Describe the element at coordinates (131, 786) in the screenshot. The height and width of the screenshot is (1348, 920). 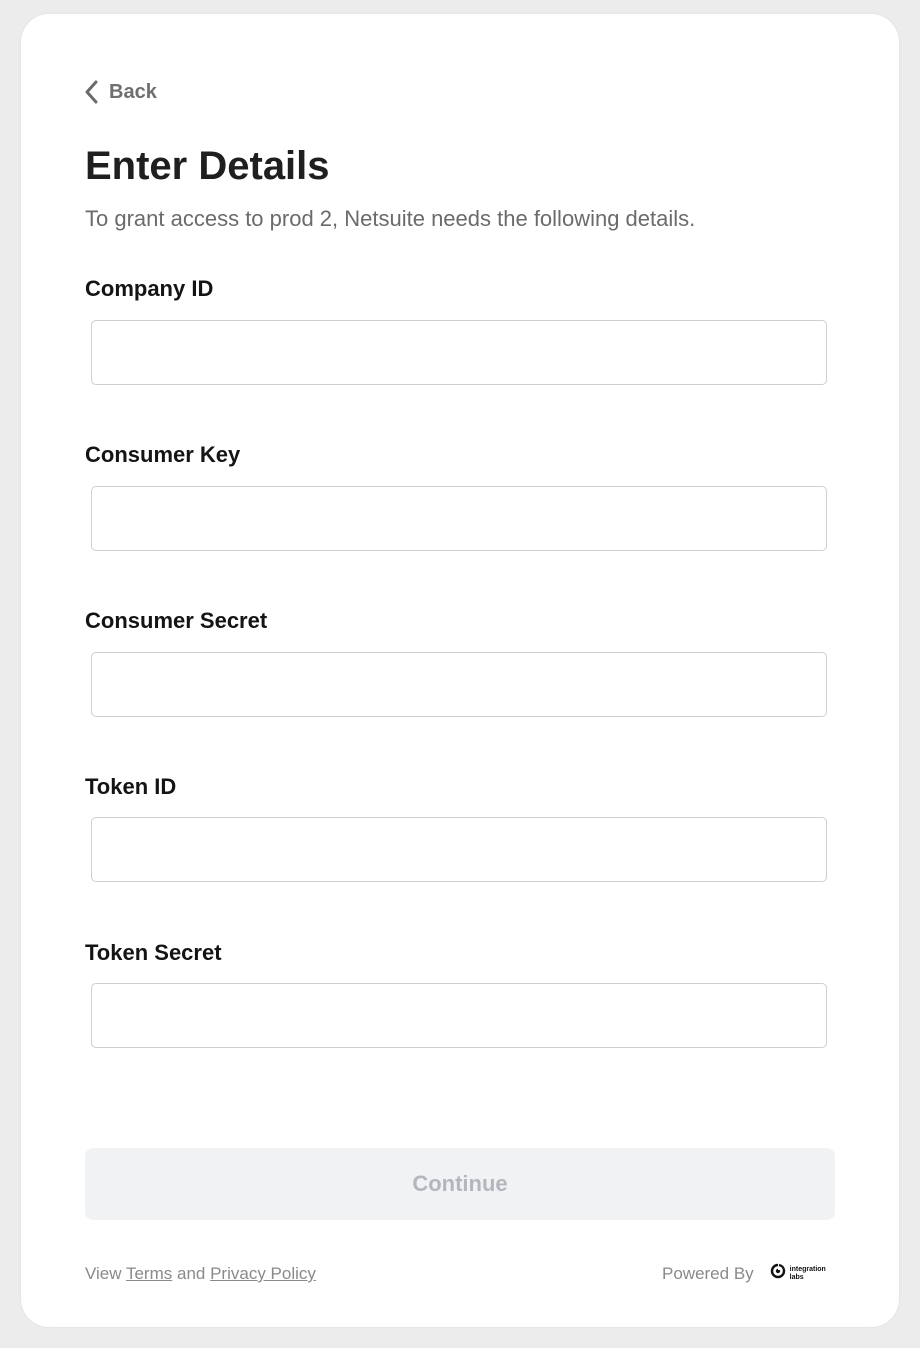
I see `token-id-label: Token ID` at that location.